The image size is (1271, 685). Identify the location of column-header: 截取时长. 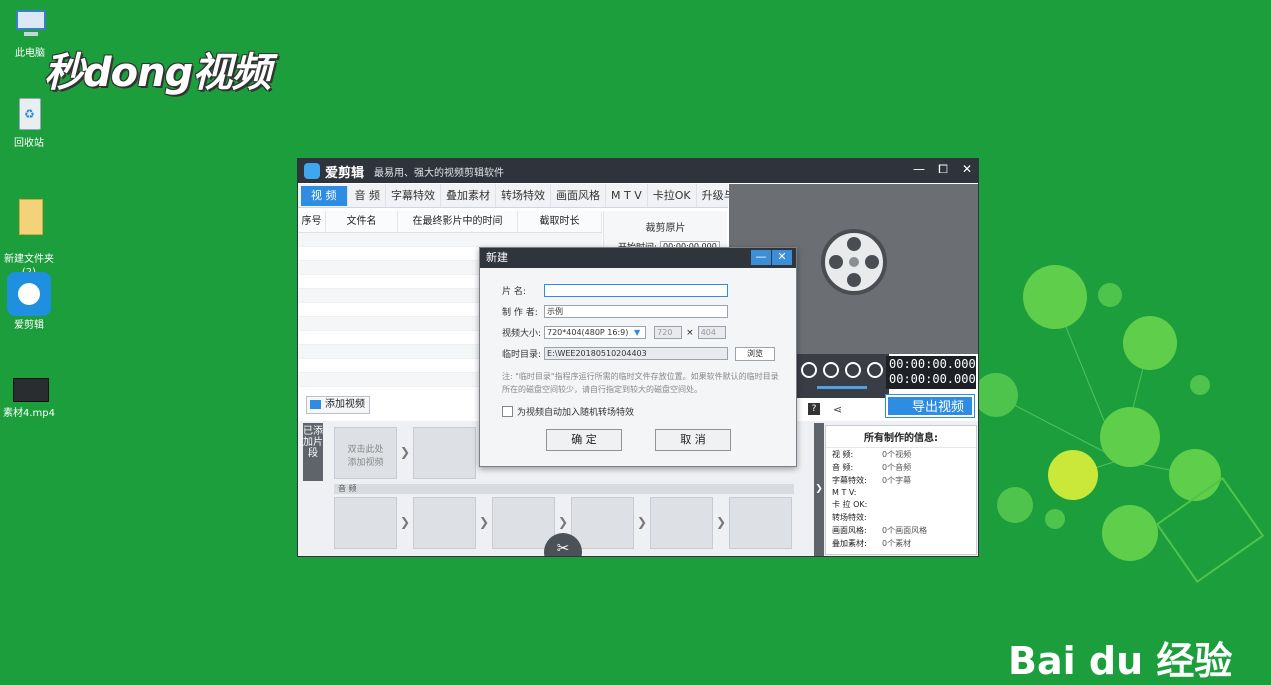
(560, 221).